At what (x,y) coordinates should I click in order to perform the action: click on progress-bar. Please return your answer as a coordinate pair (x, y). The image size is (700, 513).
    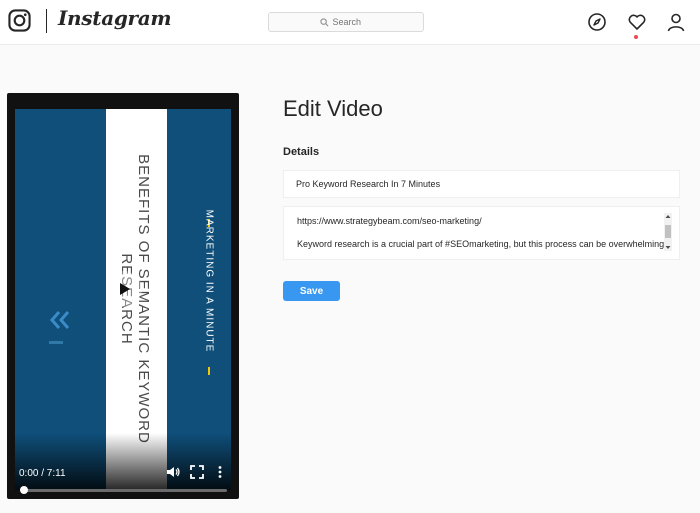
    Looking at the image, I should click on (124, 490).